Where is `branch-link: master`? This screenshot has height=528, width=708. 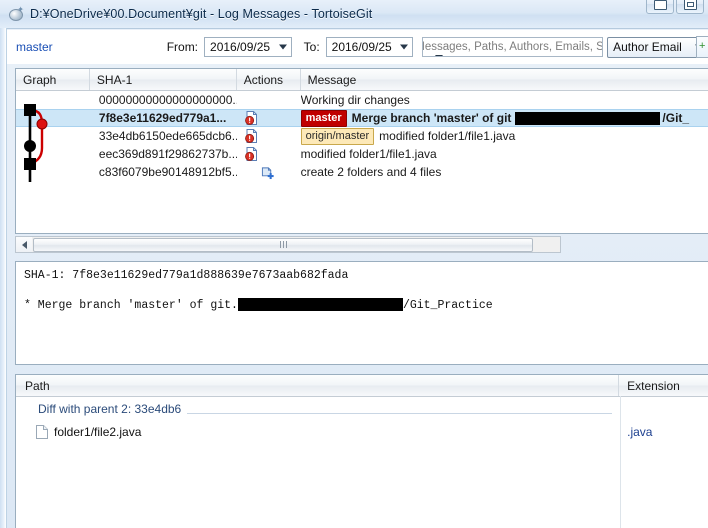 branch-link: master is located at coordinates (34, 47).